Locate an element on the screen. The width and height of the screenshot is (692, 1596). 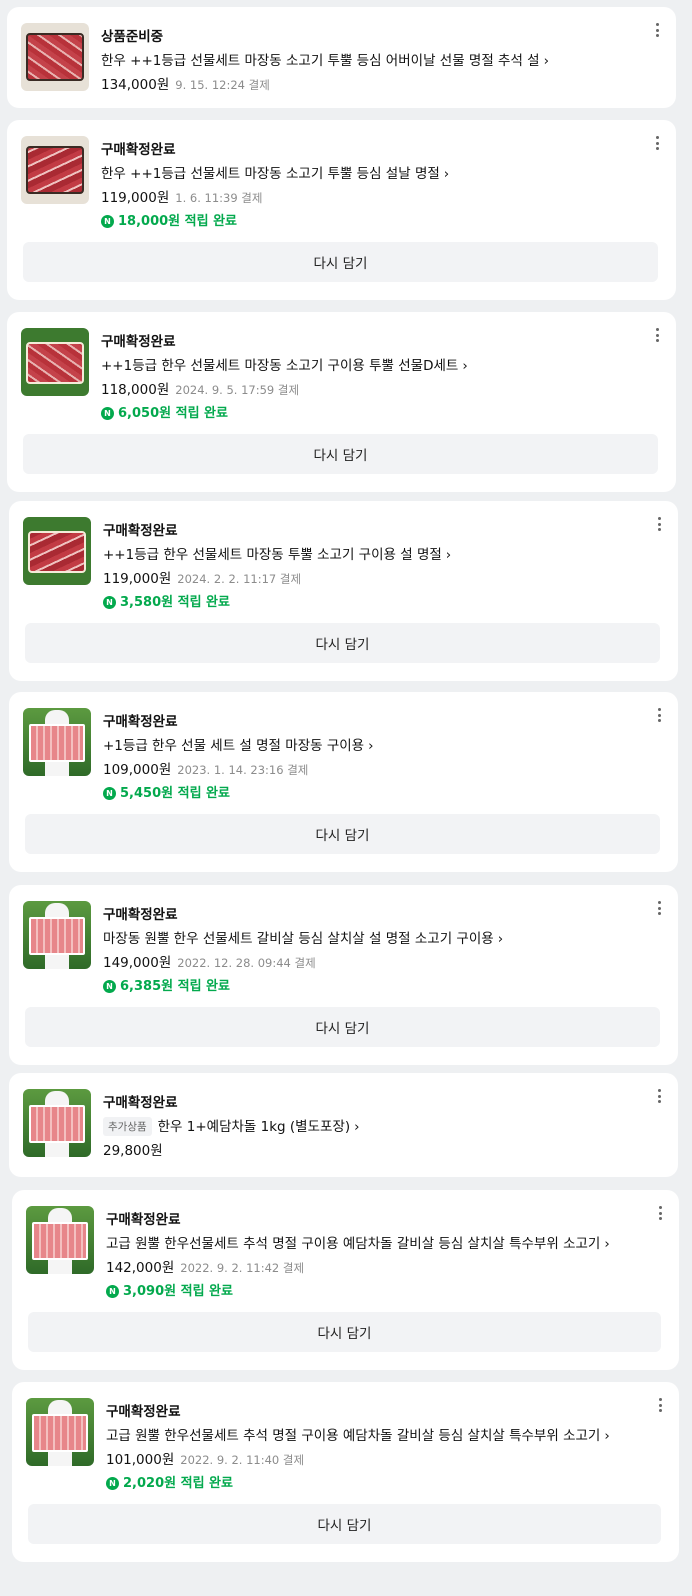
price-line: 109,000원 2023. 1. 14. 23:16 결제 is located at coordinates (205, 768).